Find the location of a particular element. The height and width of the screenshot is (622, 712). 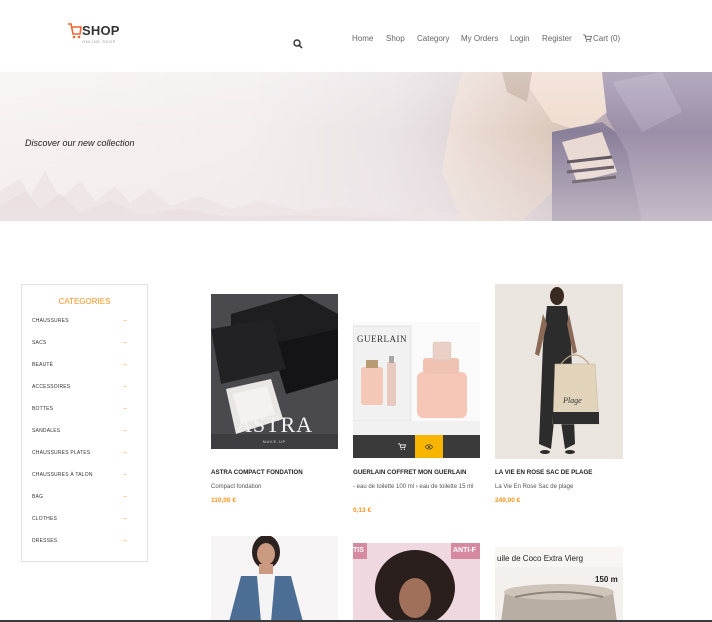

category-item: CHAUSSURES – is located at coordinates (79, 323).